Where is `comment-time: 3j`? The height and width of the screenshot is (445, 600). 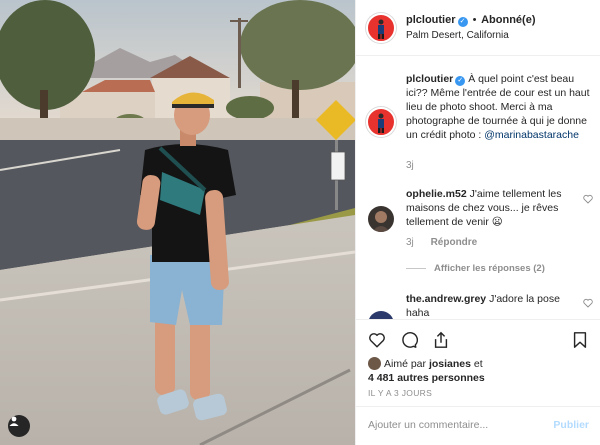
comment-time: 3j is located at coordinates (410, 242).